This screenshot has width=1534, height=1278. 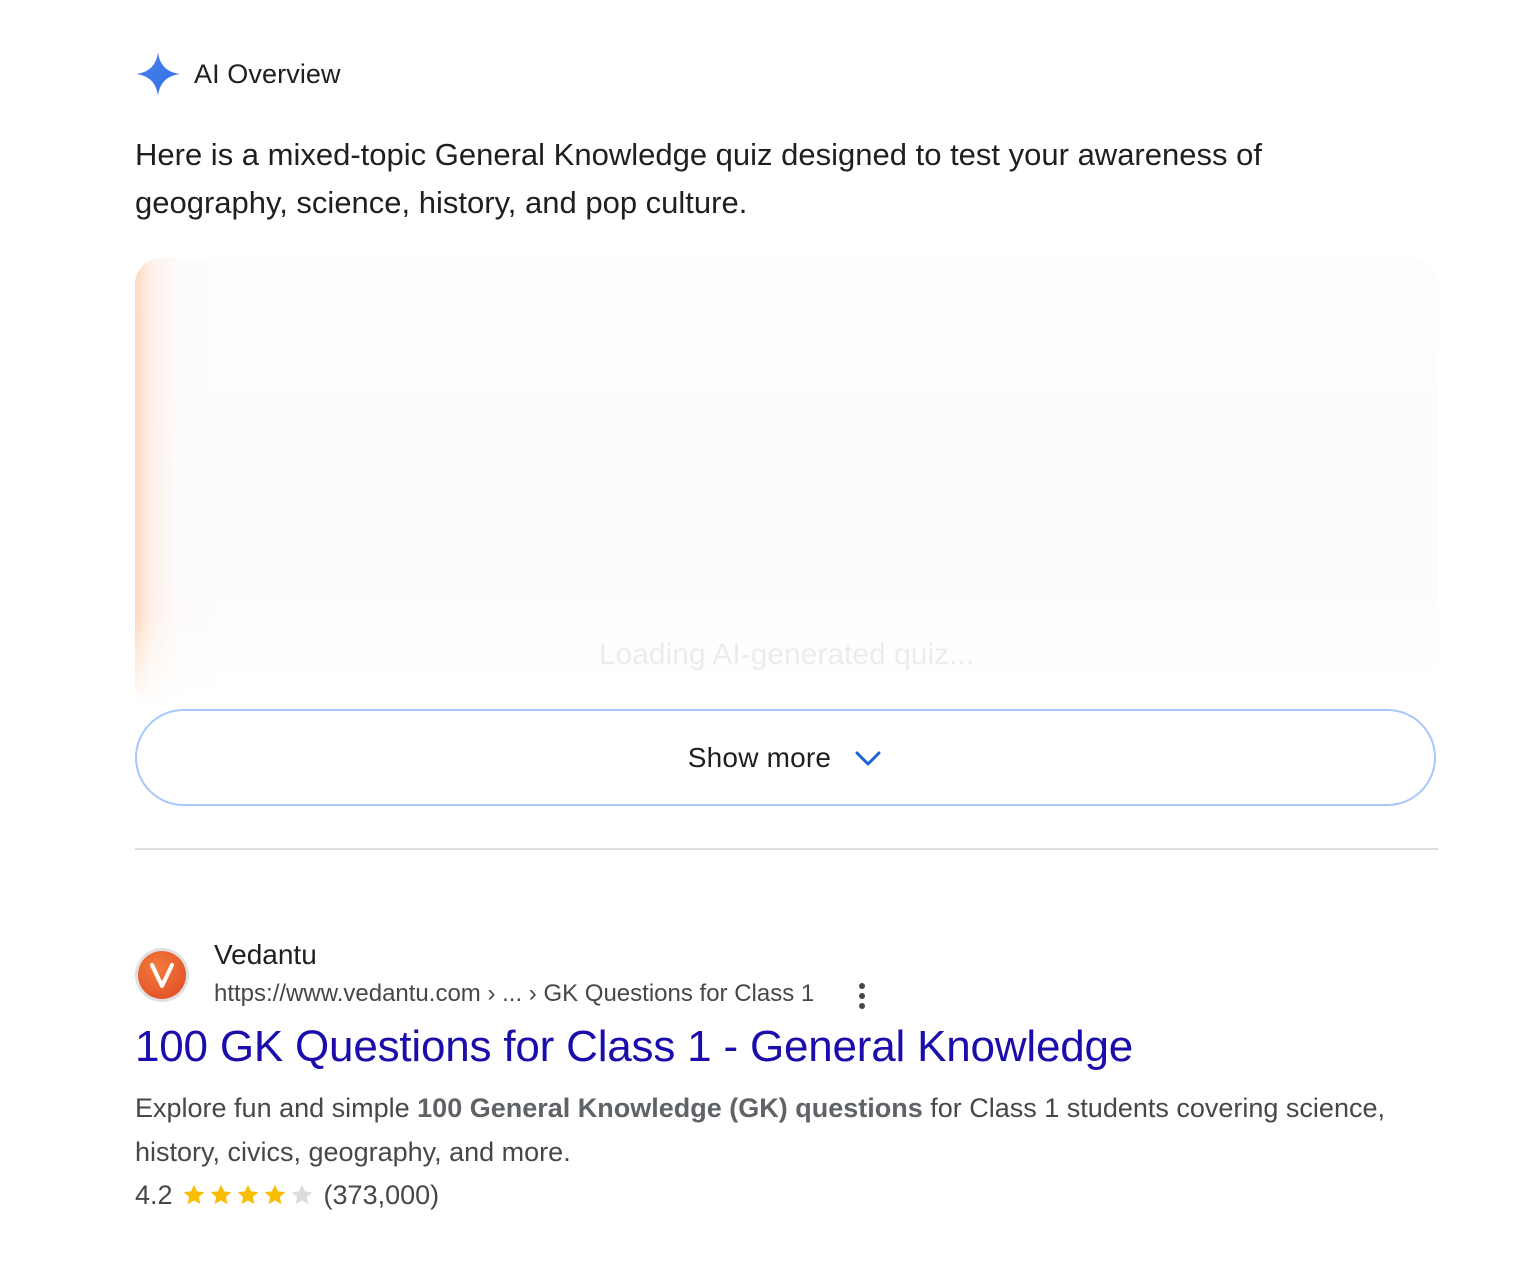 What do you see at coordinates (158, 74) in the screenshot?
I see `sparkle-icon` at bounding box center [158, 74].